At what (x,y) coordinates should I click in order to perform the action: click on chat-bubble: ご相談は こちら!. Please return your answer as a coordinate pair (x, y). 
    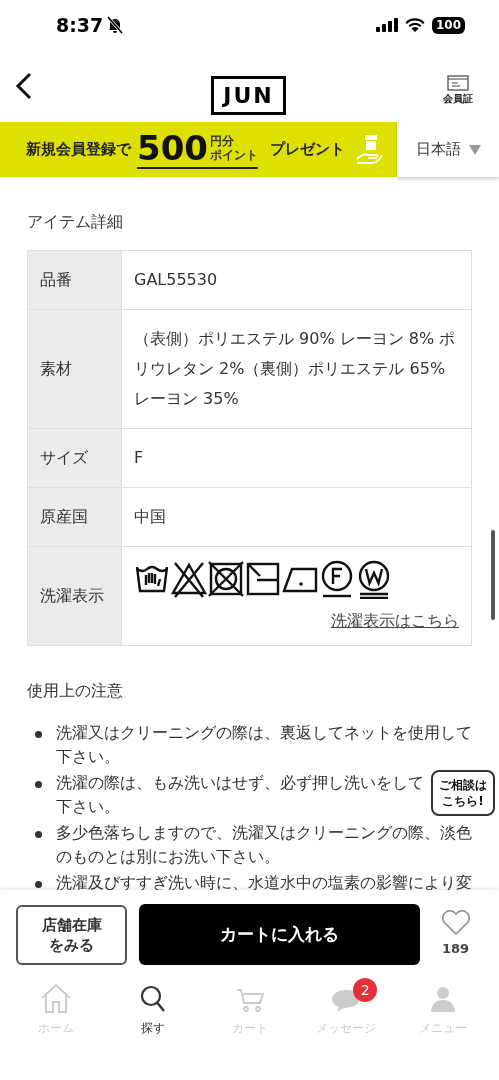
    Looking at the image, I should click on (463, 793).